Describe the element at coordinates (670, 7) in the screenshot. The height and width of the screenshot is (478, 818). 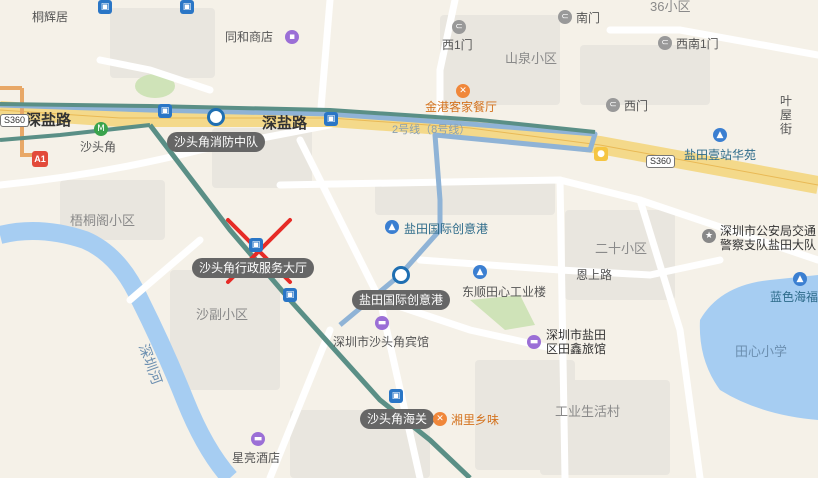
I see `label-36: 36小区` at that location.